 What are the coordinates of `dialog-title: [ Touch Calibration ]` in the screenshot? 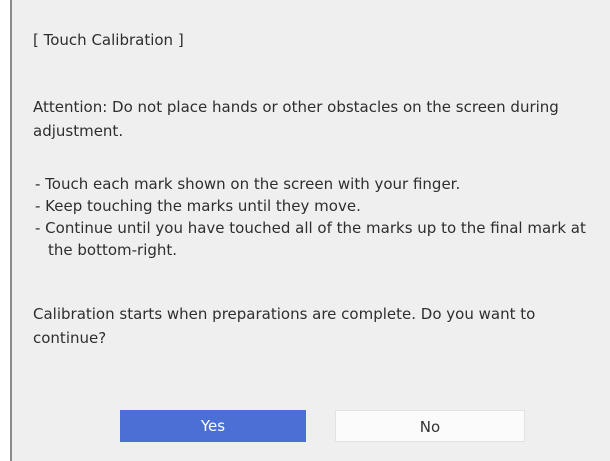 It's located at (108, 40).